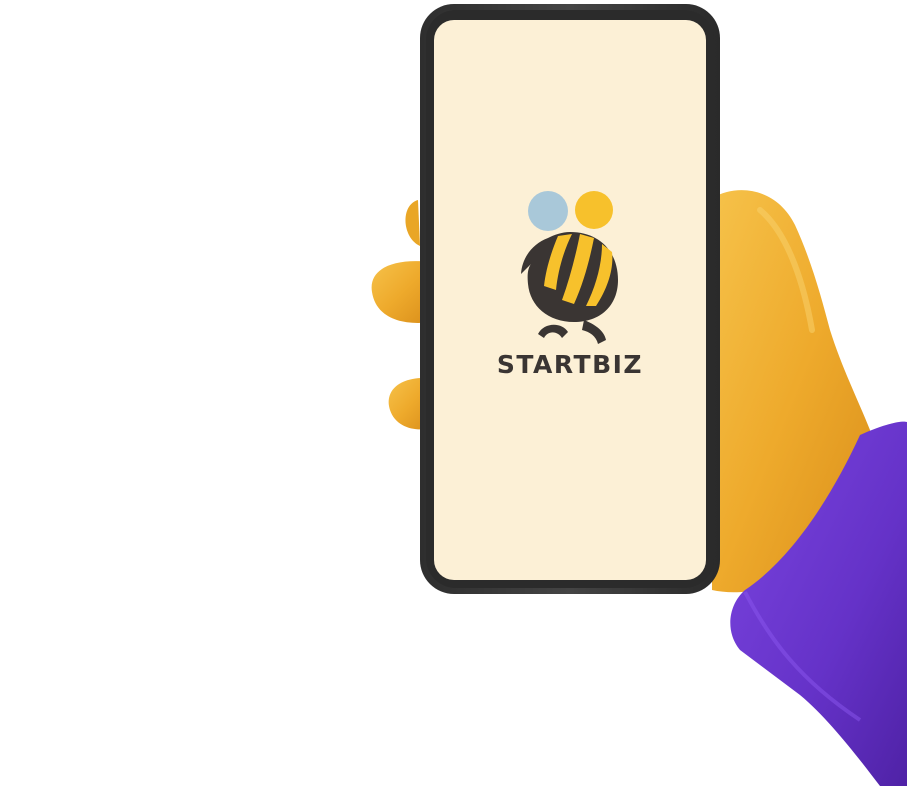 This screenshot has width=907, height=786. I want to click on bee-wing-left, so click(548, 211).